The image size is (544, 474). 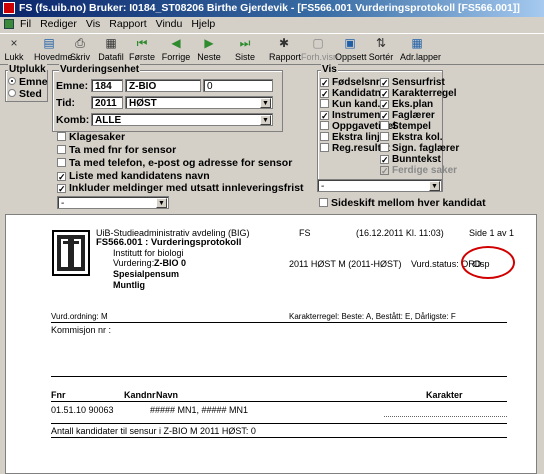 What do you see at coordinates (245, 49) in the screenshot?
I see `toolbar-button-last: ⏭ Siste` at bounding box center [245, 49].